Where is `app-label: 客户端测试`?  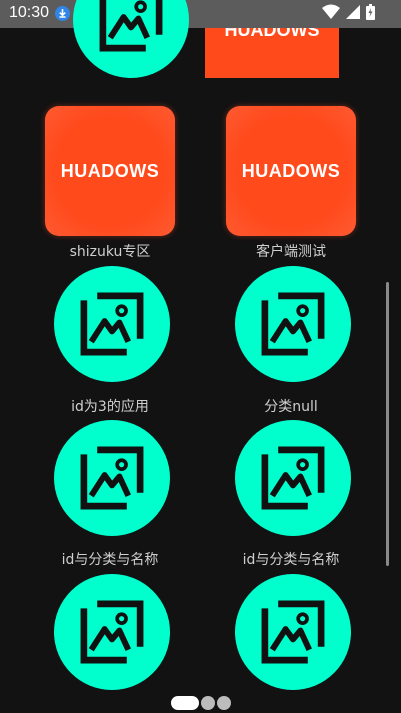
app-label: 客户端测试 is located at coordinates (291, 251).